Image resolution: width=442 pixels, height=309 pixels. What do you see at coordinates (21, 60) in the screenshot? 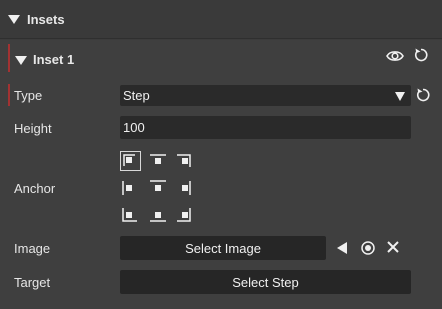
I see `collapse-inset-icon` at bounding box center [21, 60].